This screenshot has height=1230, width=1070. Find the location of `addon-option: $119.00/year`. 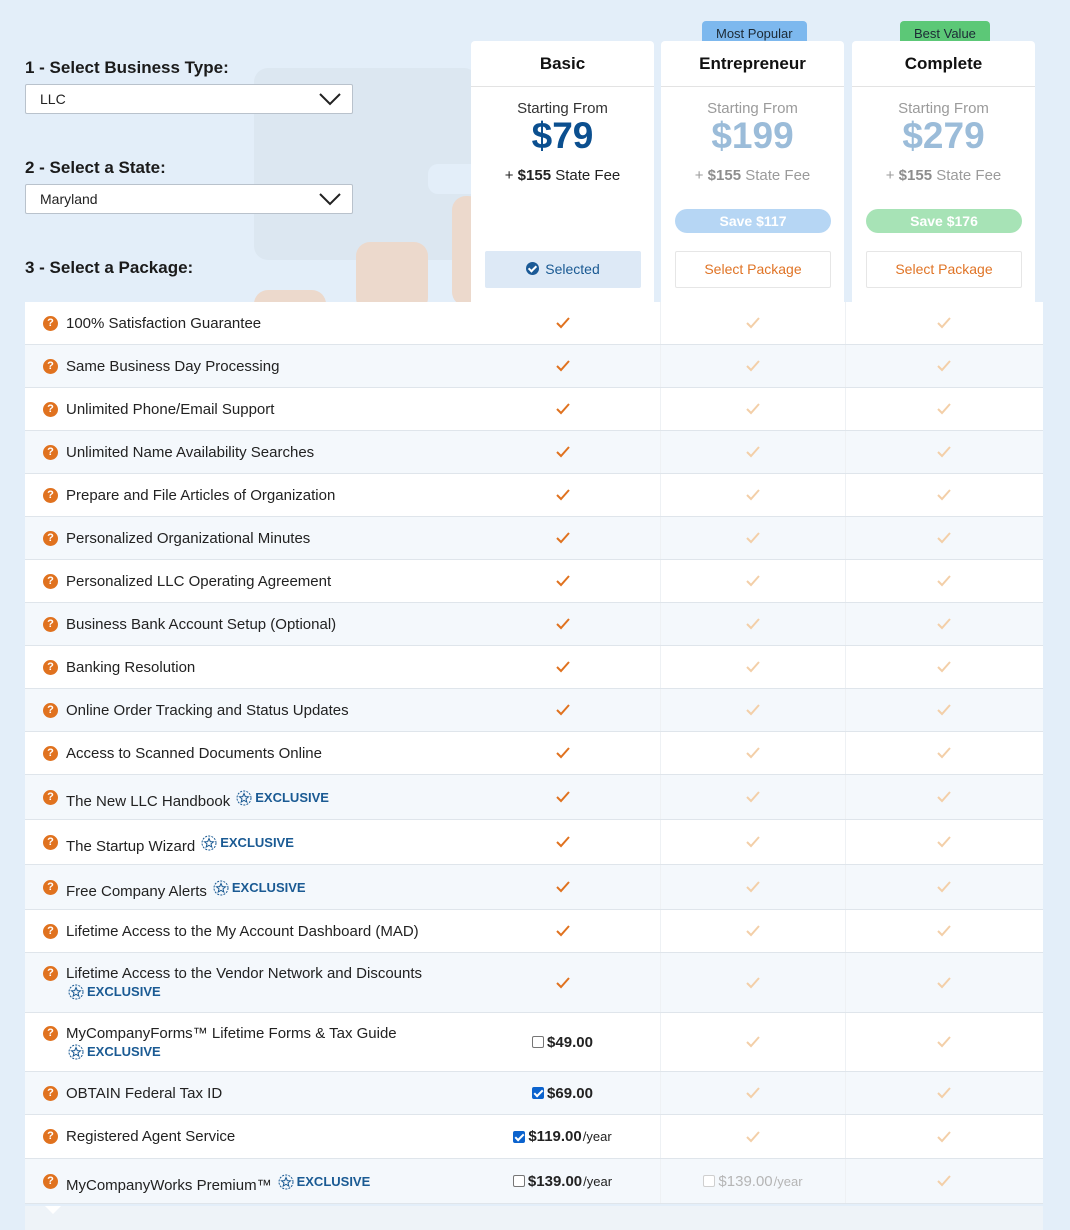

addon-option: $119.00/year is located at coordinates (562, 1136).